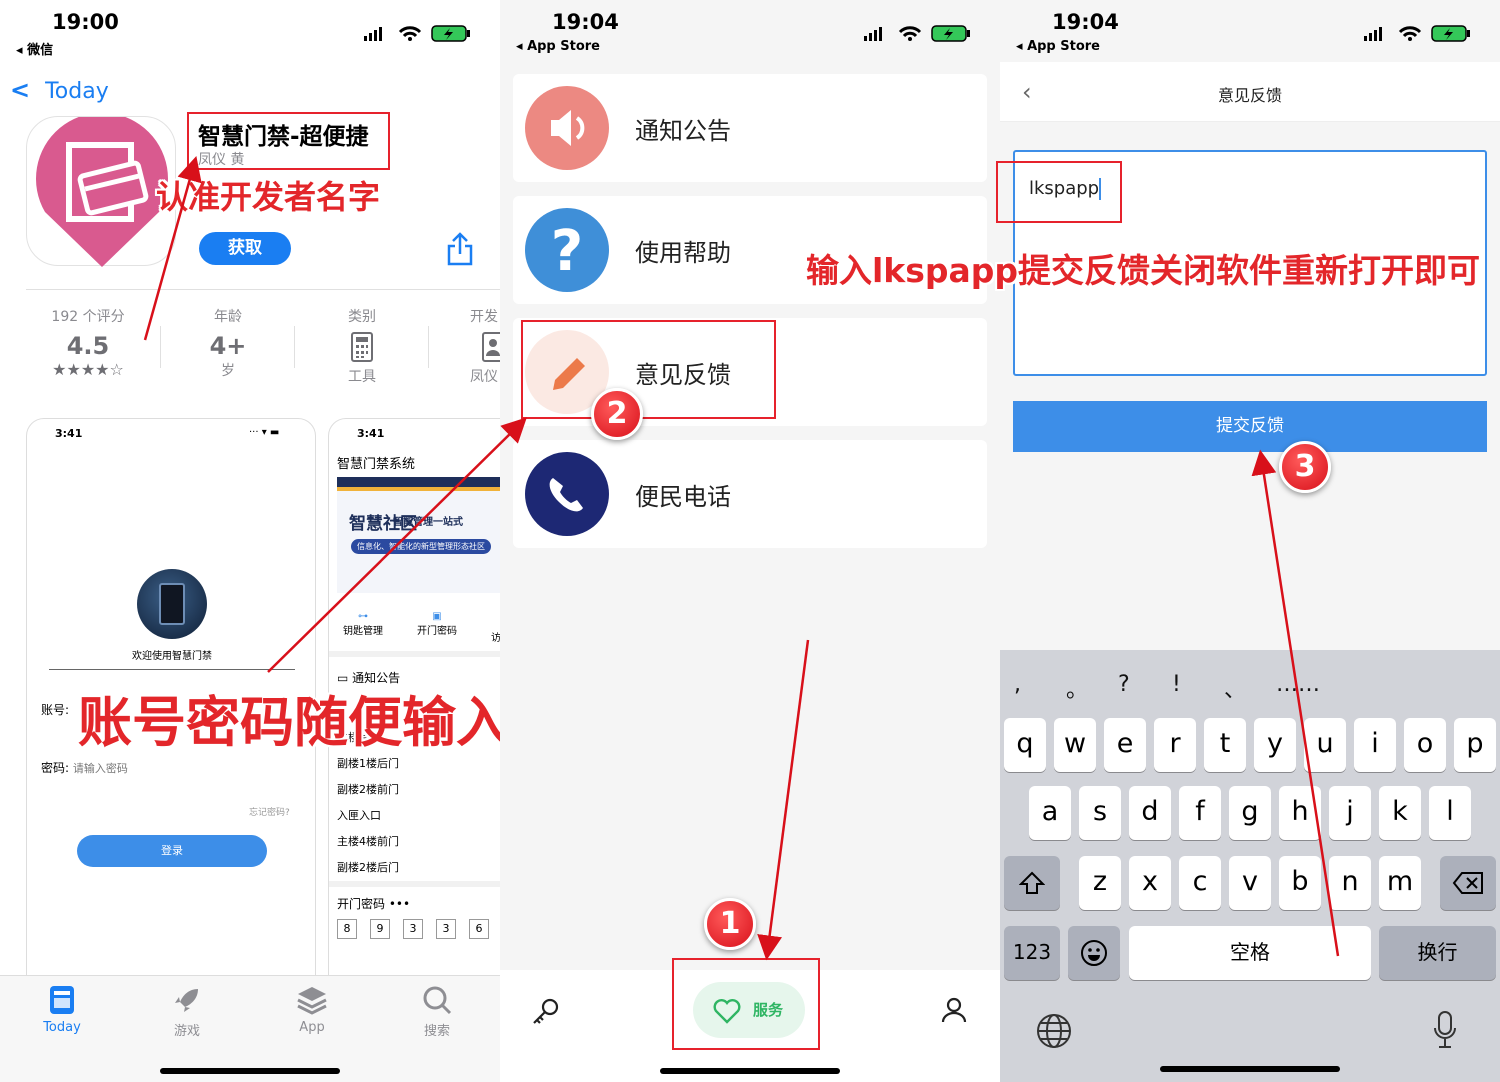 This screenshot has height=1082, width=1500. What do you see at coordinates (397, 545) in the screenshot?
I see `arrow-to-feedback` at bounding box center [397, 545].